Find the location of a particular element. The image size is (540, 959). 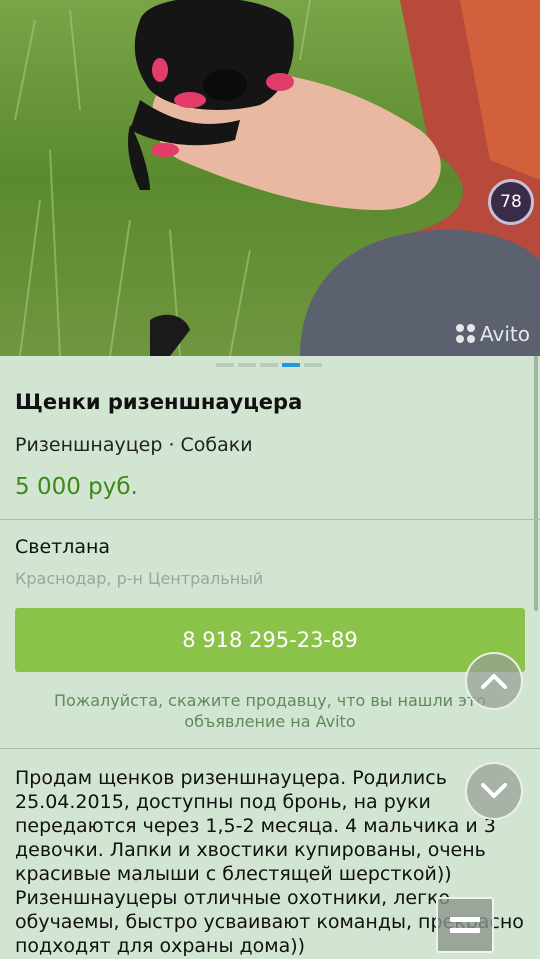

avito-watermark-text: Avito is located at coordinates (505, 334).